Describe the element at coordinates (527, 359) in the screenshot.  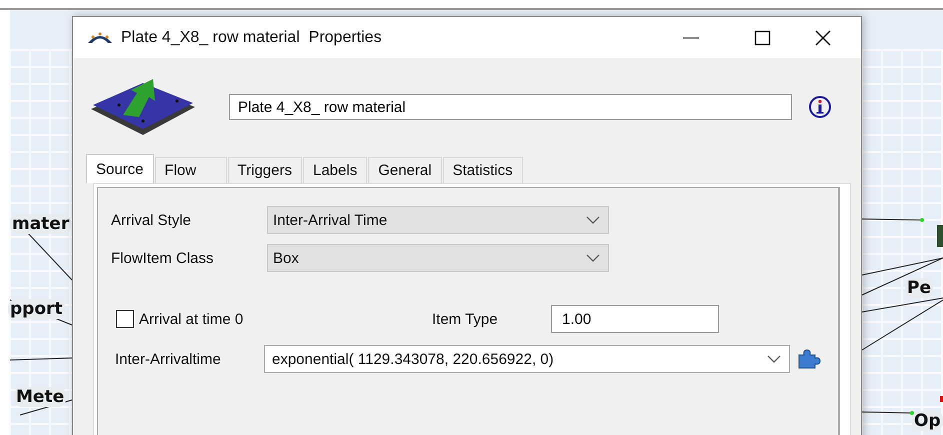
I see `inter-arrivaltime-combo: exponential( 1129.343078, 220.656922, 0)` at that location.